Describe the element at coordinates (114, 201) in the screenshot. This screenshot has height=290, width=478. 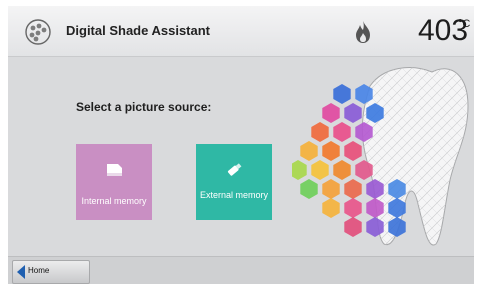
I see `internal-memory-label: Internal memory` at that location.